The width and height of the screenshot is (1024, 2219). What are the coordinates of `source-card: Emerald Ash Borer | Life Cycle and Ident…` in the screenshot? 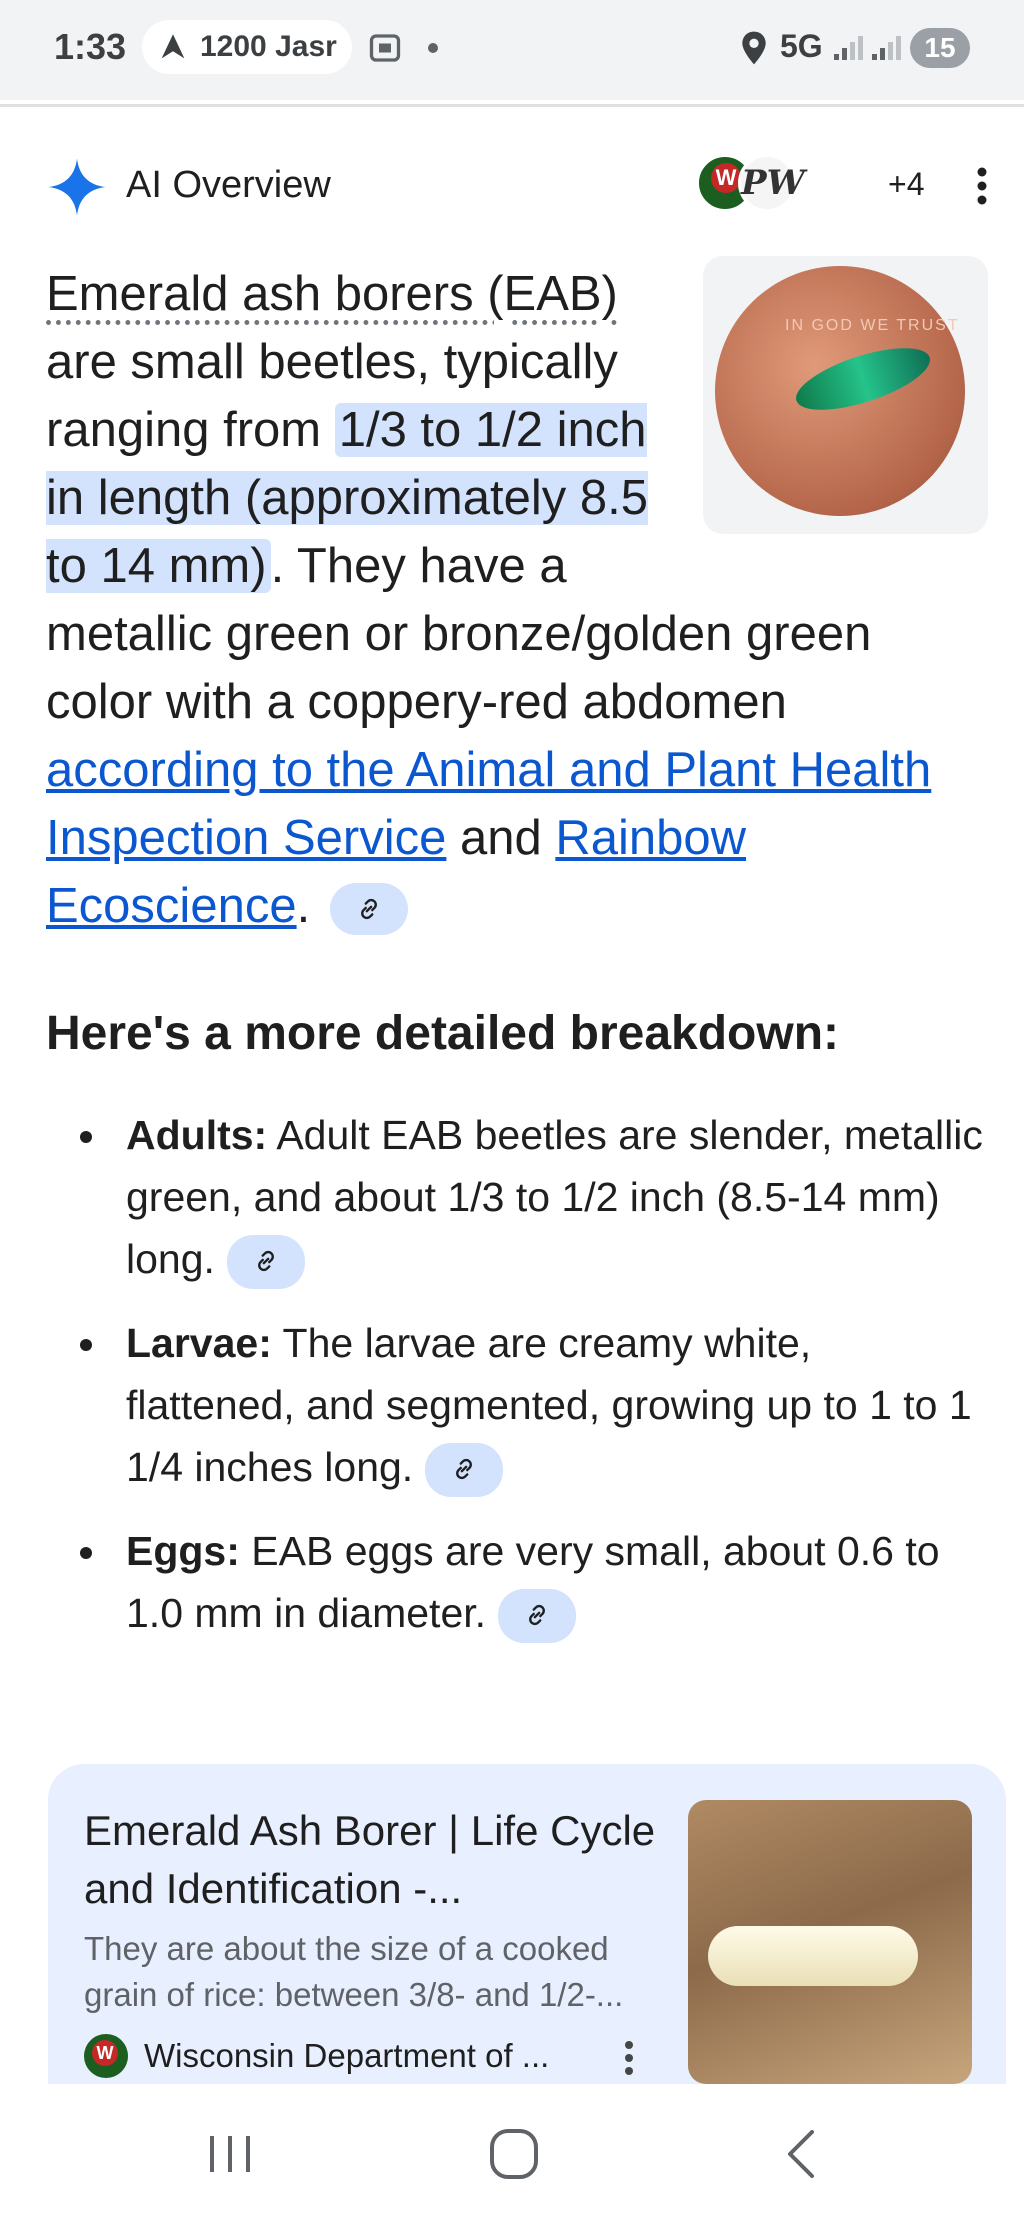 It's located at (527, 1924).